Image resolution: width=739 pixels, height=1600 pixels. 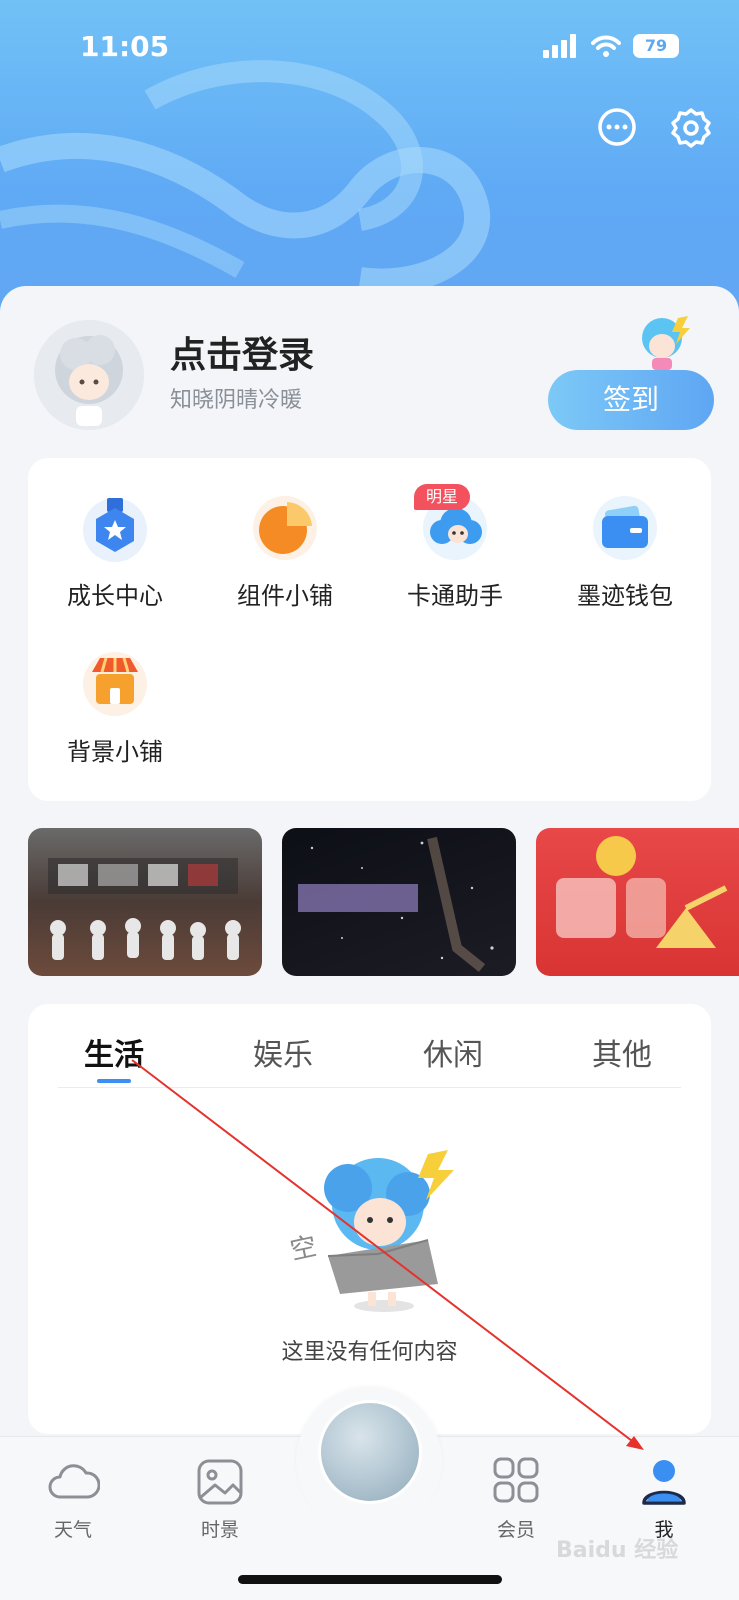 I want to click on tab-leisure: 休闲, so click(x=453, y=1052).